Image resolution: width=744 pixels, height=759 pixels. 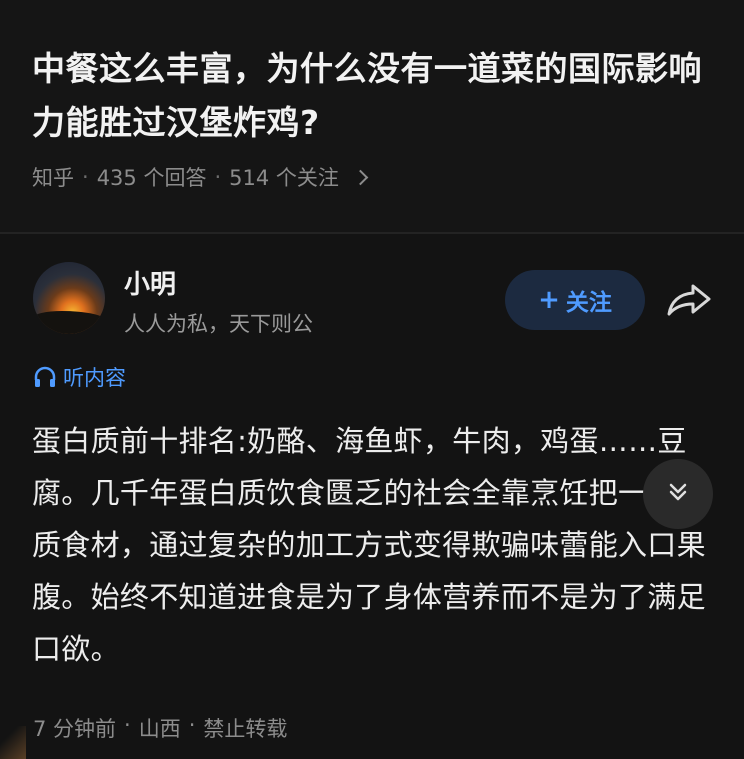 I want to click on answer-location: 山西, so click(x=159, y=729).